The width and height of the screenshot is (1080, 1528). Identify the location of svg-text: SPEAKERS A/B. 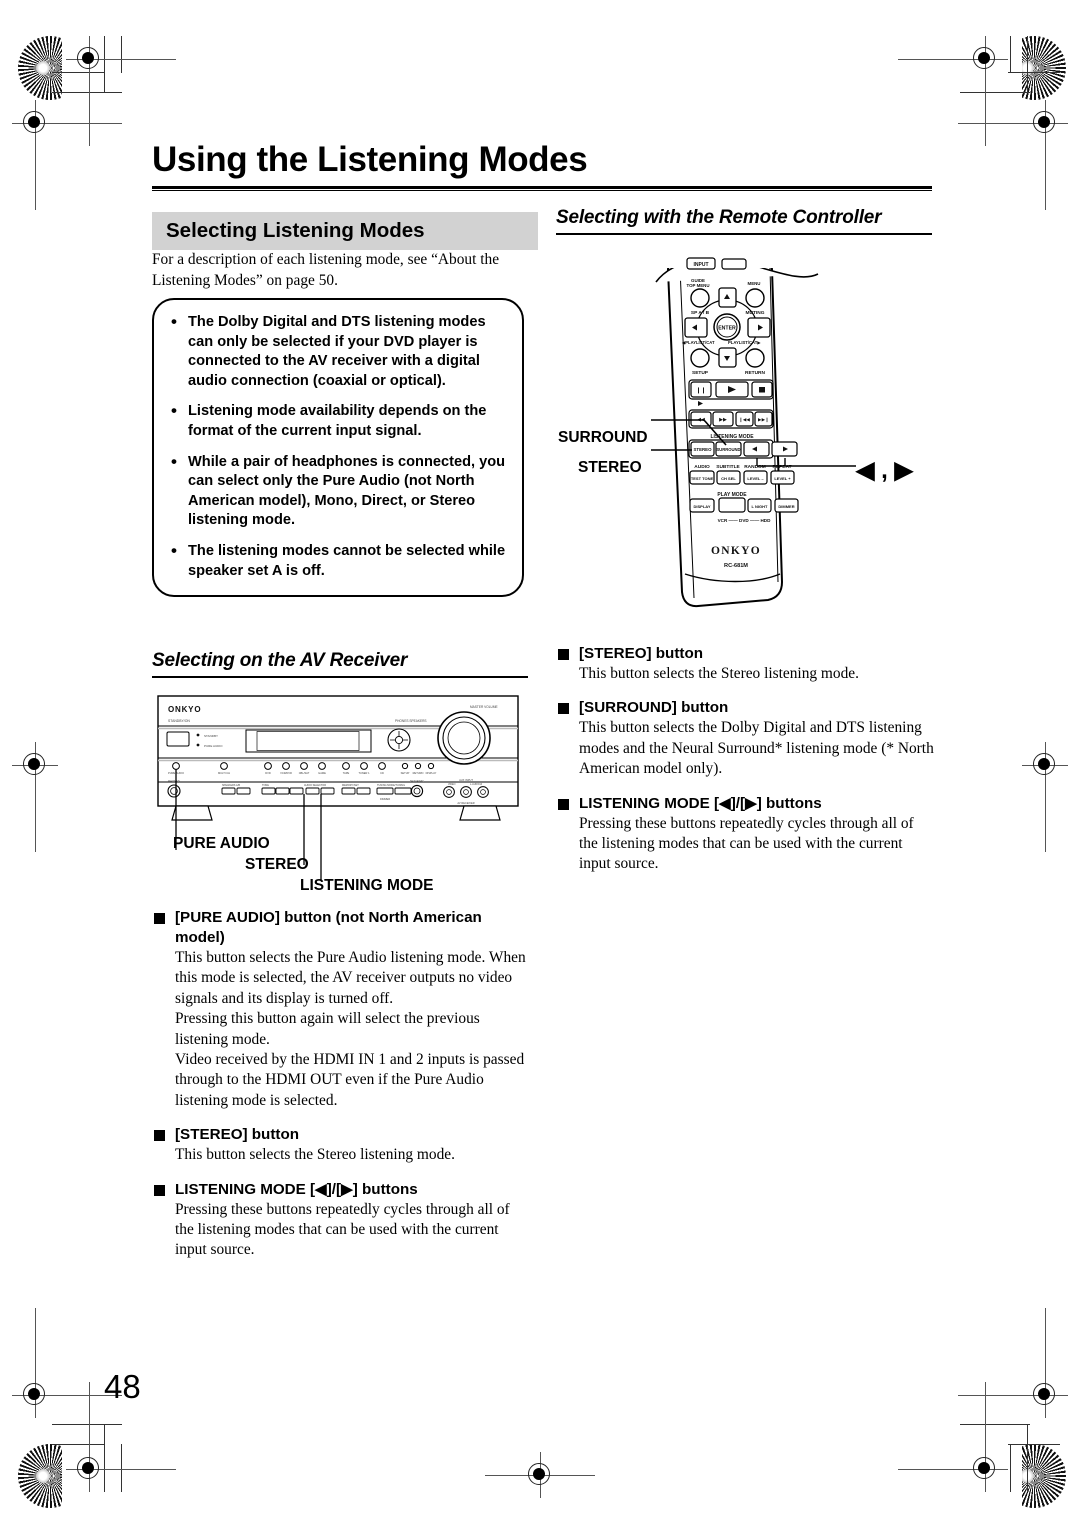
(231, 785).